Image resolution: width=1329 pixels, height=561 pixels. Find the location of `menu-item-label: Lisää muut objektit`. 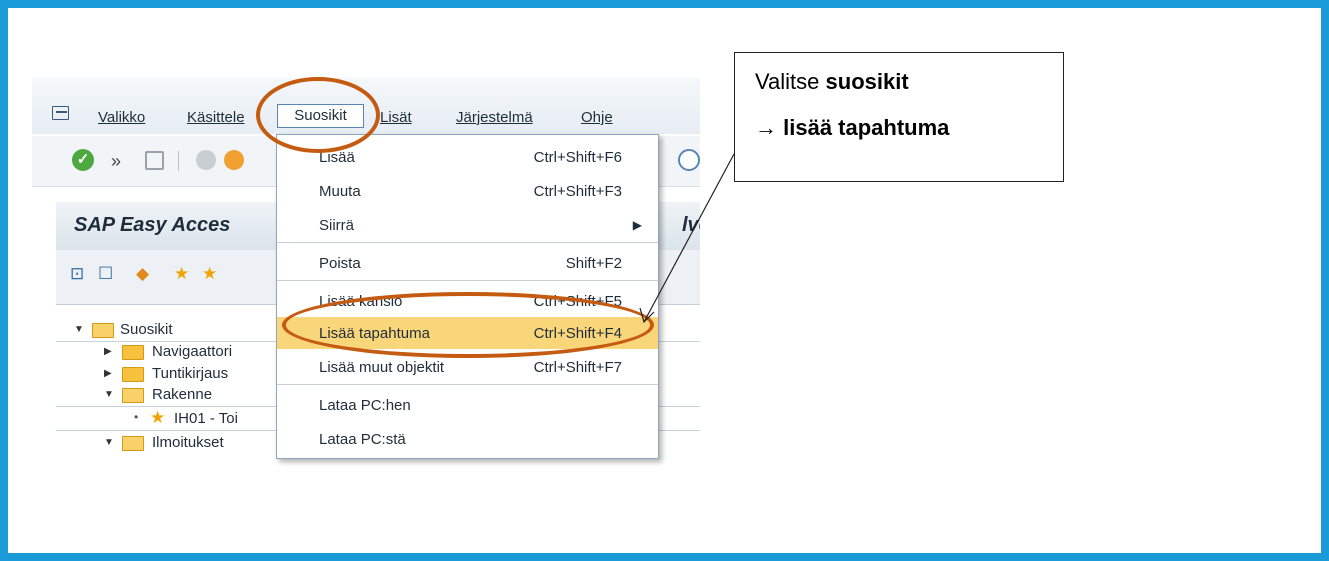

menu-item-label: Lisää muut objektit is located at coordinates (382, 367).